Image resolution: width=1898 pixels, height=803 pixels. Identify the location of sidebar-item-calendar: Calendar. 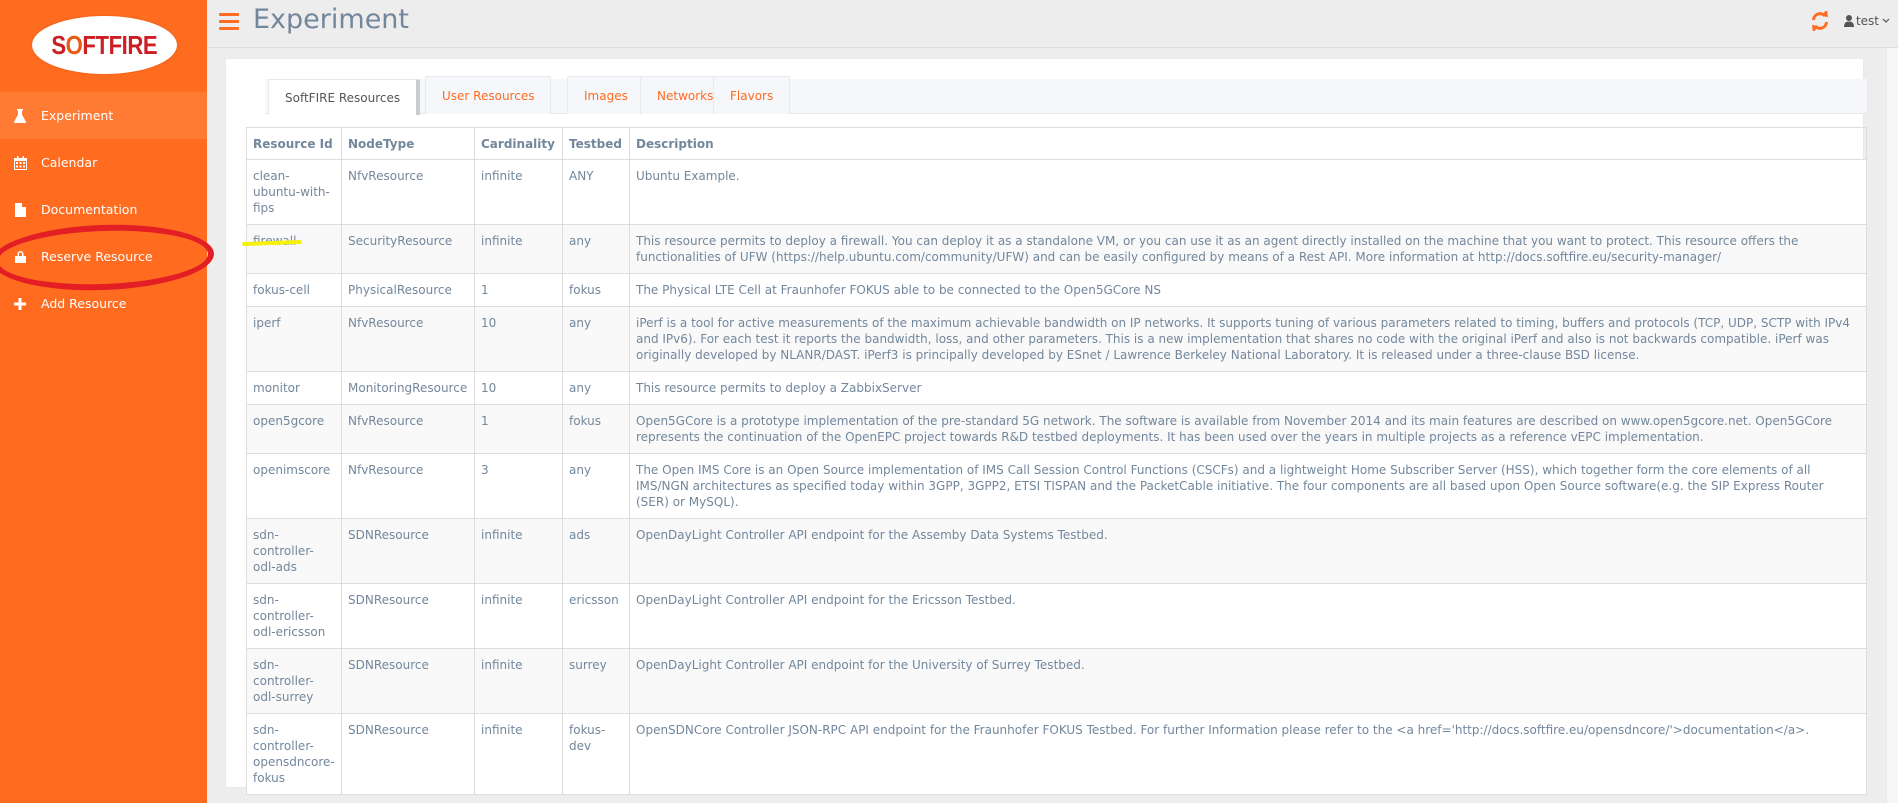
(103, 162).